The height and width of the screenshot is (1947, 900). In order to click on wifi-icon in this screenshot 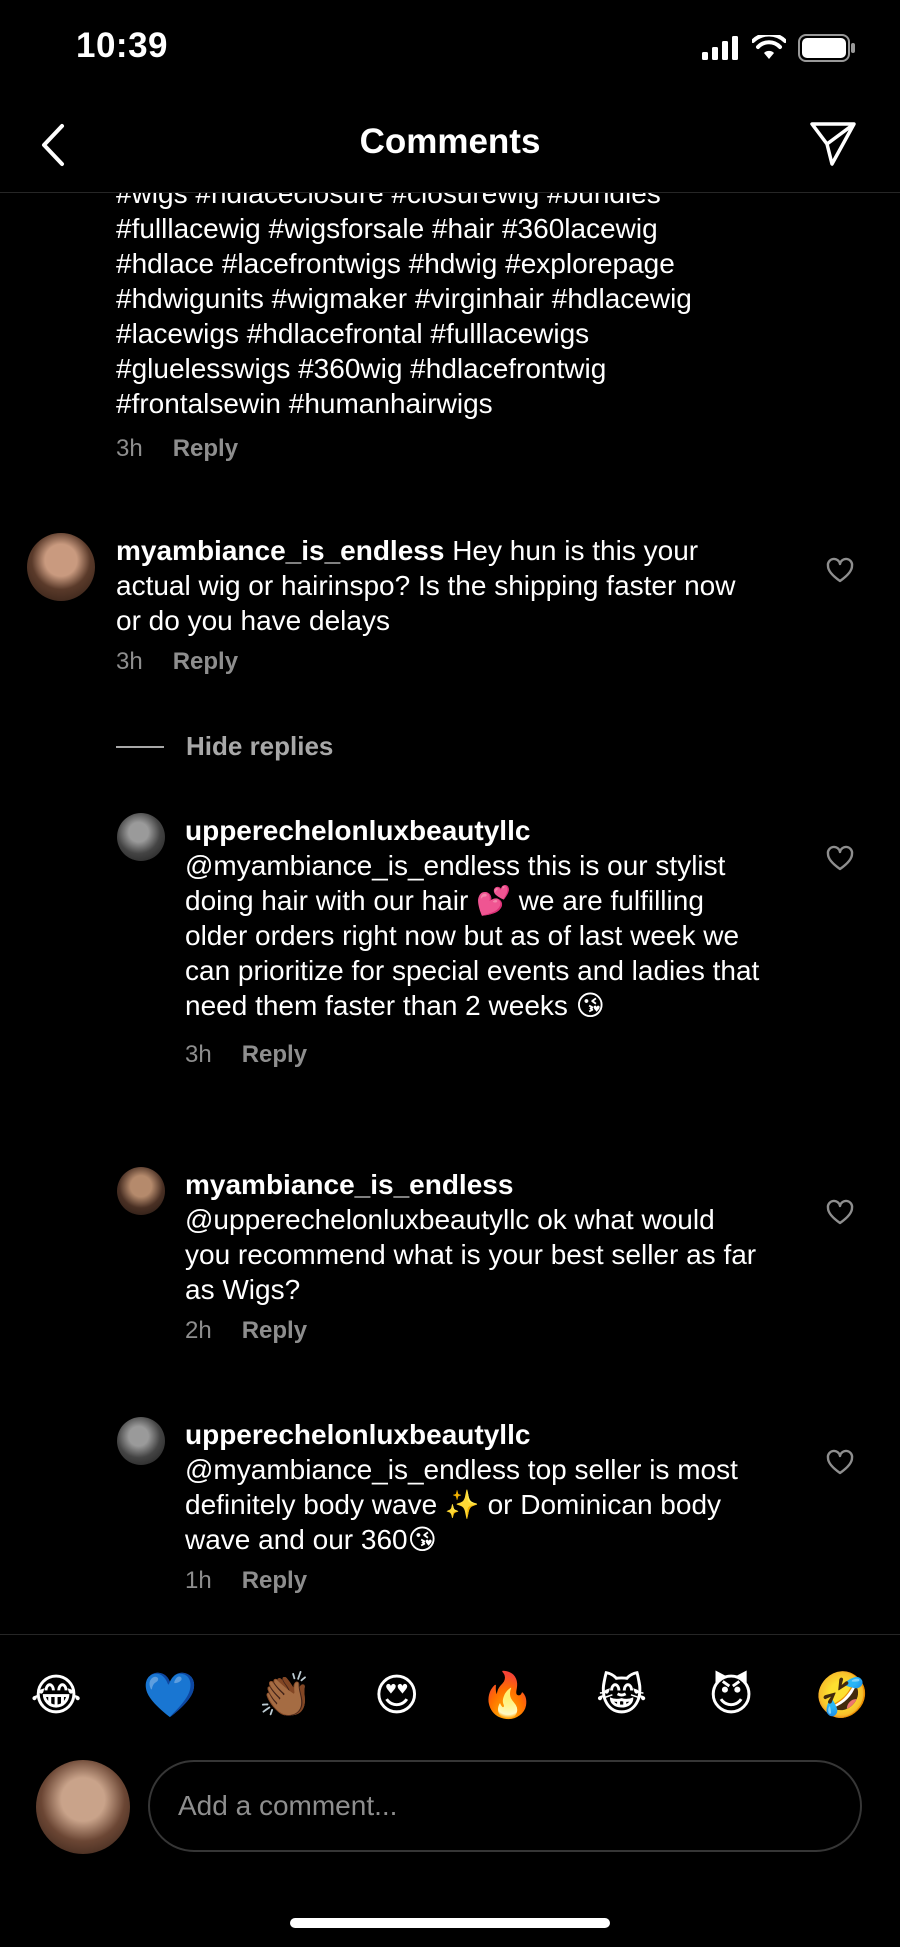, I will do `click(769, 47)`.